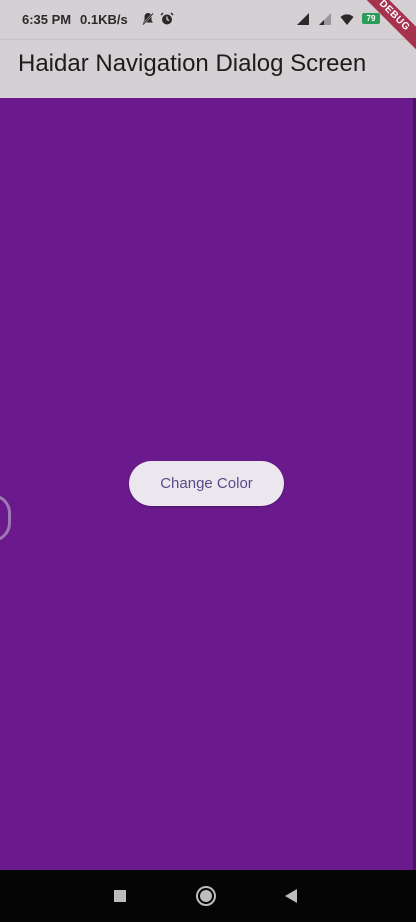  I want to click on triangle-back-icon, so click(291, 896).